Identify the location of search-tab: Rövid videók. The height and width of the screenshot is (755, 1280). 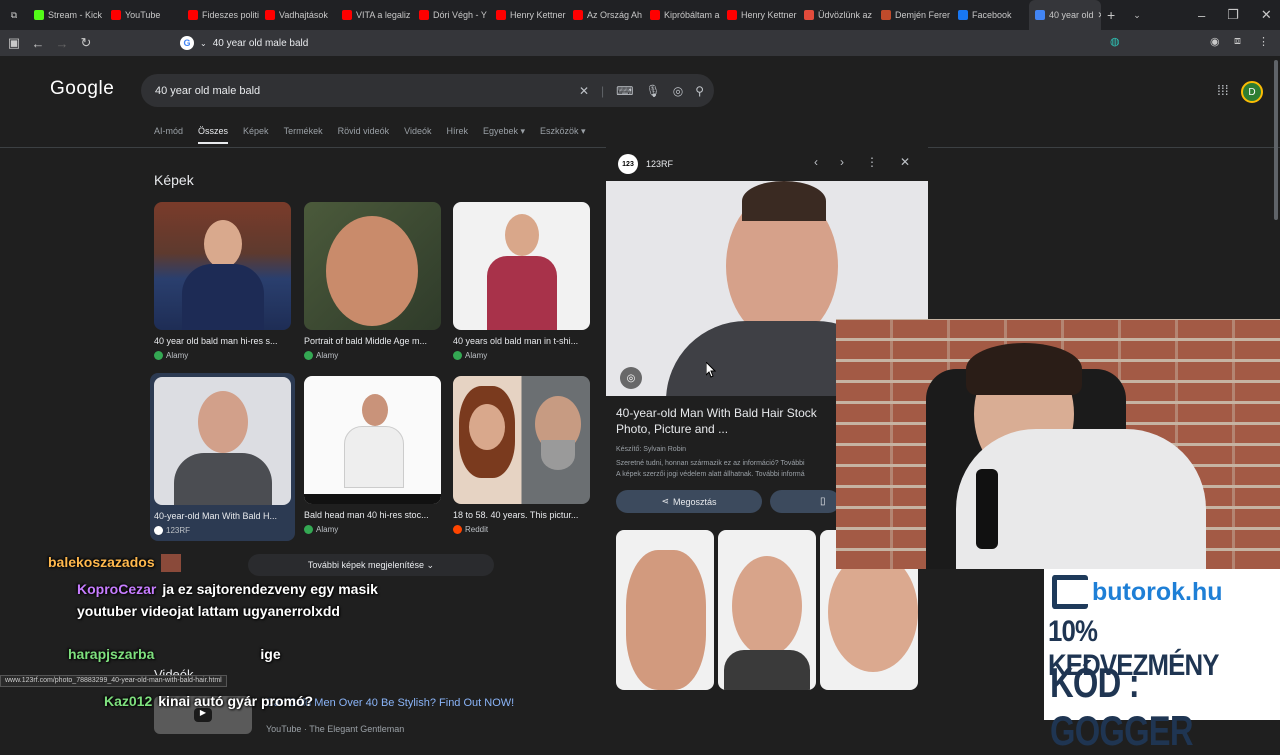
(364, 135).